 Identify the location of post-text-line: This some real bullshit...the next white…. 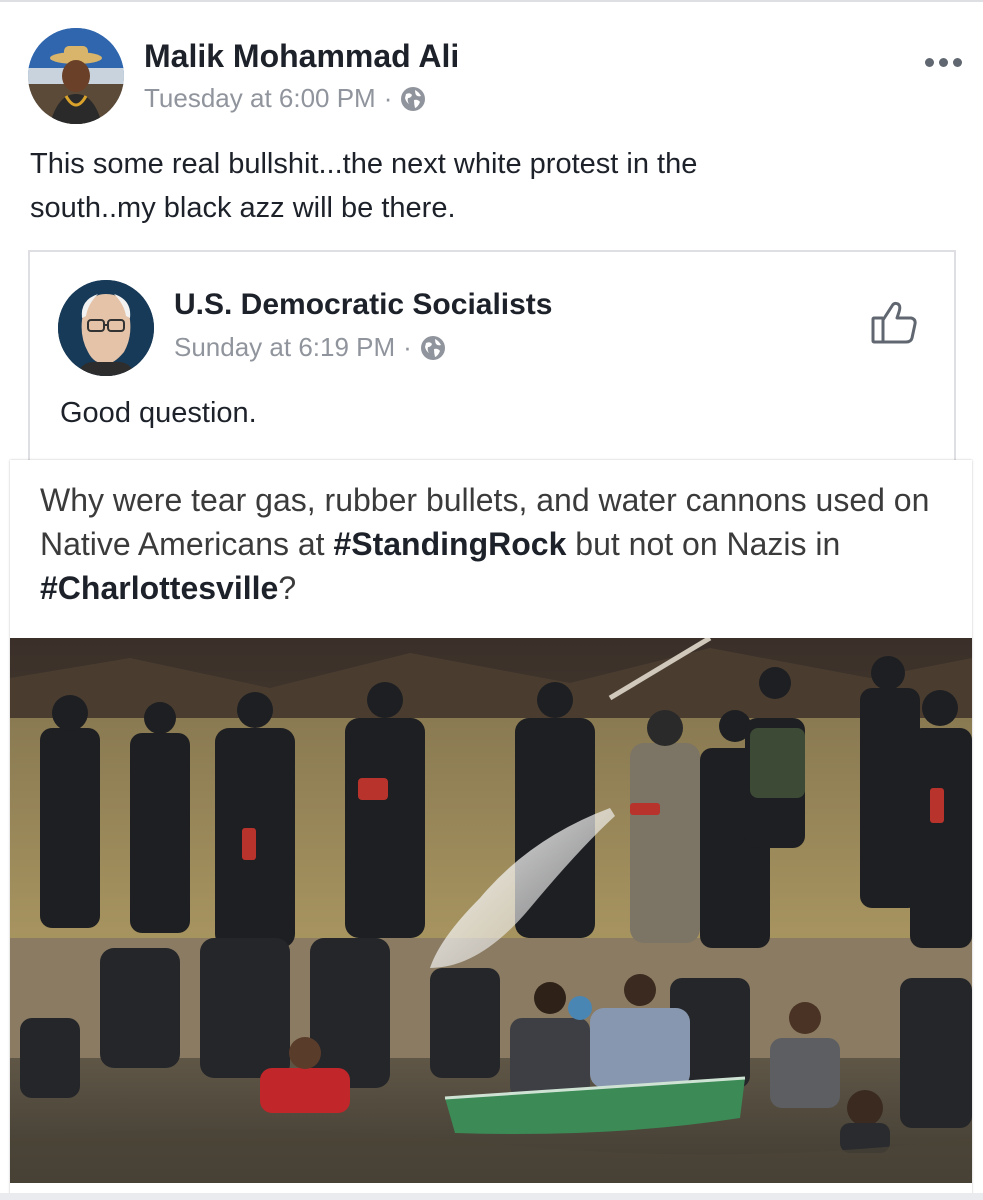
(364, 164).